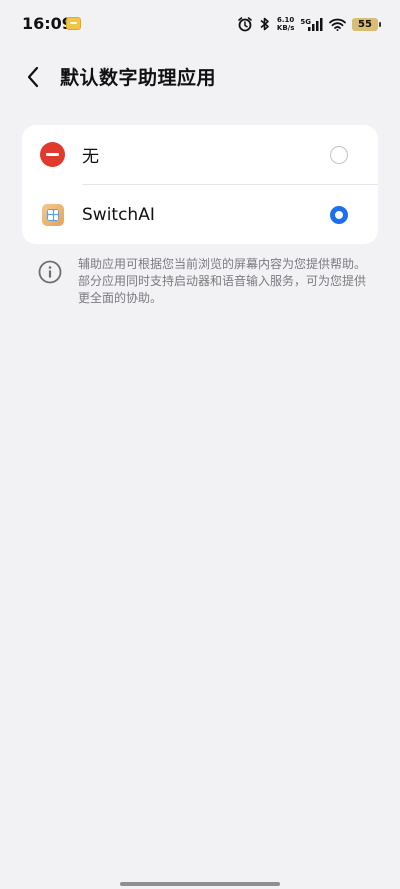 The width and height of the screenshot is (400, 889). What do you see at coordinates (339, 154) in the screenshot?
I see `radio-button-unselected` at bounding box center [339, 154].